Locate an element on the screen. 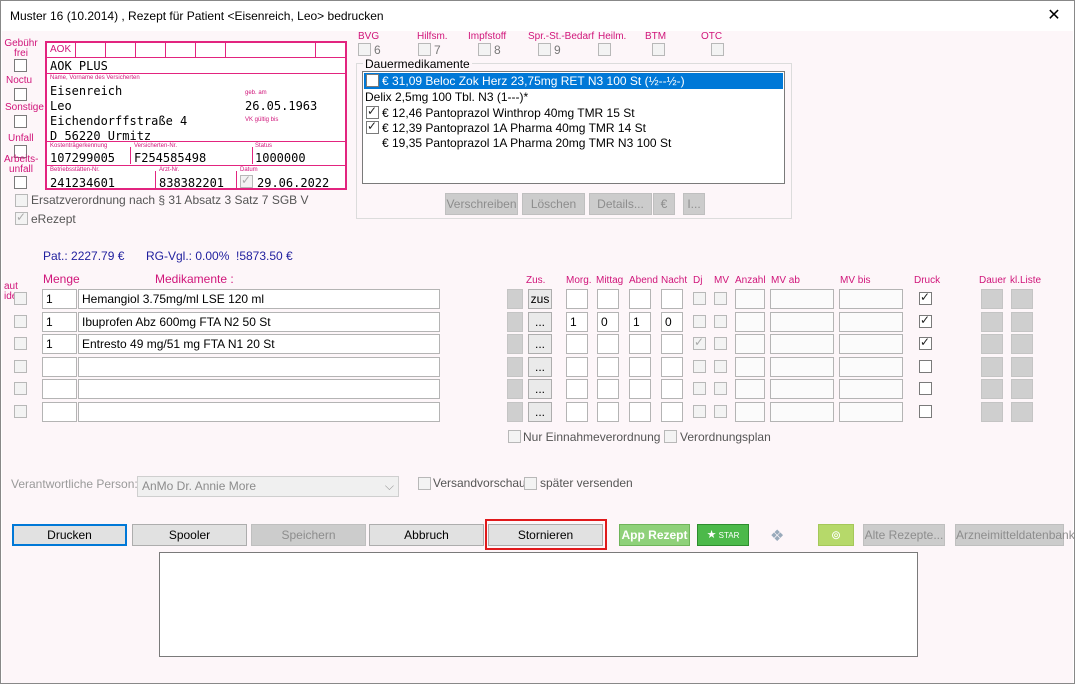 The image size is (1075, 684). notes-textarea is located at coordinates (538, 604).